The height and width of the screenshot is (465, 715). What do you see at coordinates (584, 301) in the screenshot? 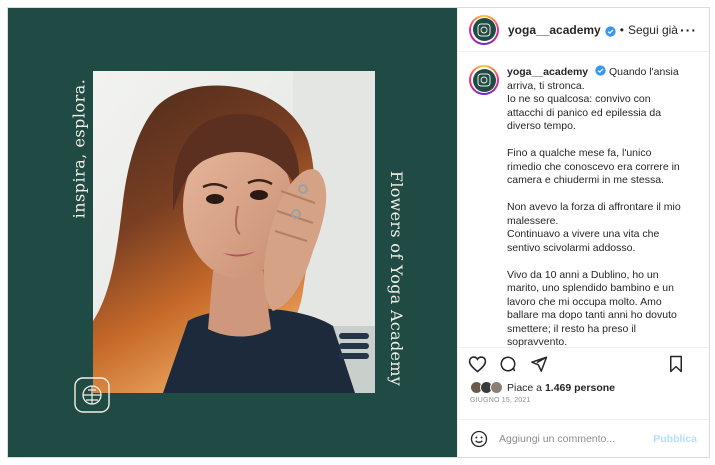
I see `caption-line: lavoro che mi occupa molto. Amo` at bounding box center [584, 301].